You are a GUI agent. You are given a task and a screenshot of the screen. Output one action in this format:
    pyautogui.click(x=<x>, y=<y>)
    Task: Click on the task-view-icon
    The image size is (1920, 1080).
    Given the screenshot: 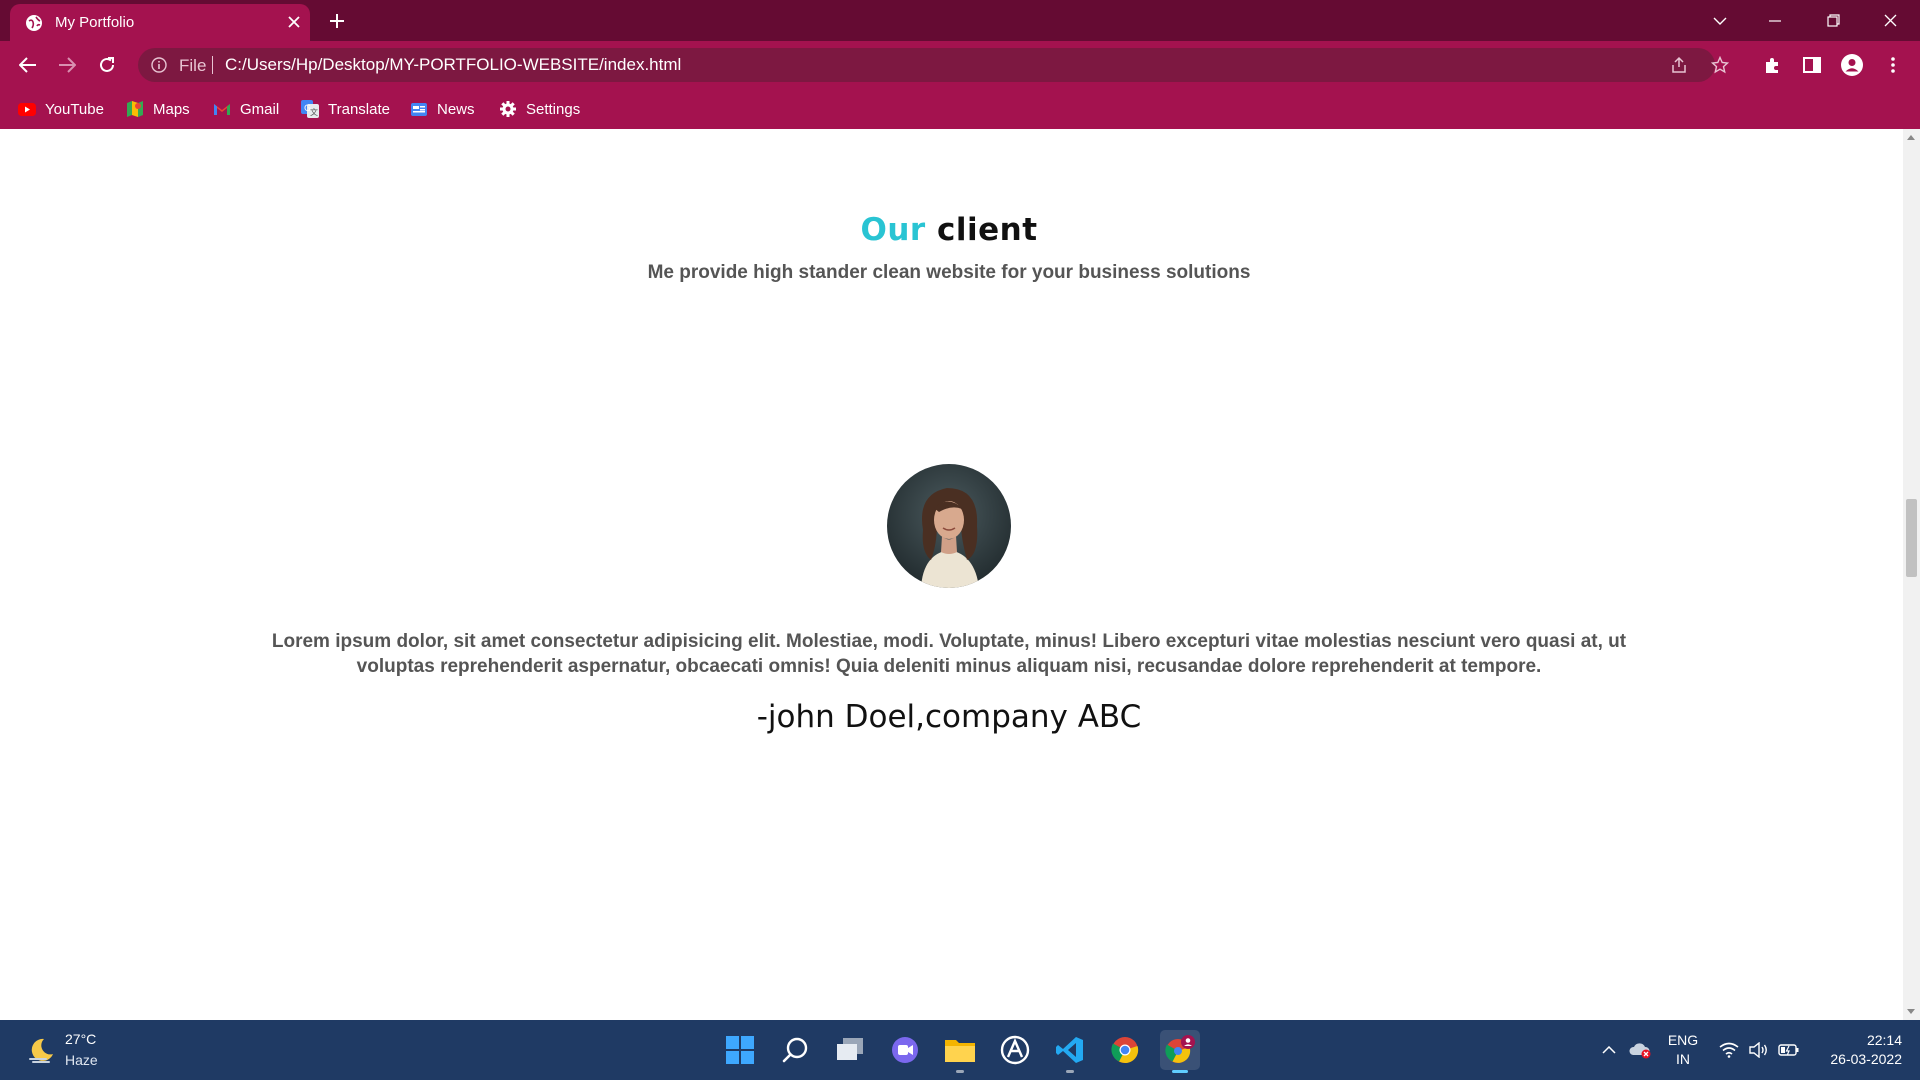 What is the action you would take?
    pyautogui.click(x=850, y=1050)
    